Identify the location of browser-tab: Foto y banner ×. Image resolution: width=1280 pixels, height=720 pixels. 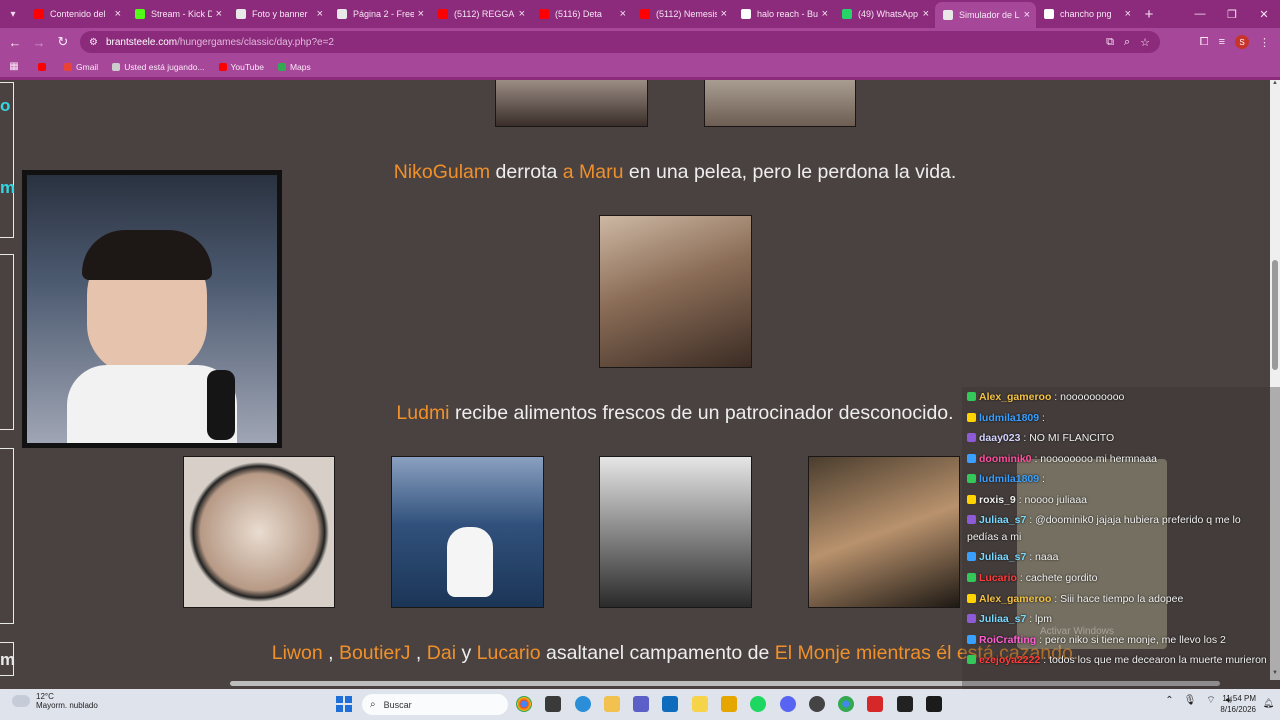
(278, 14).